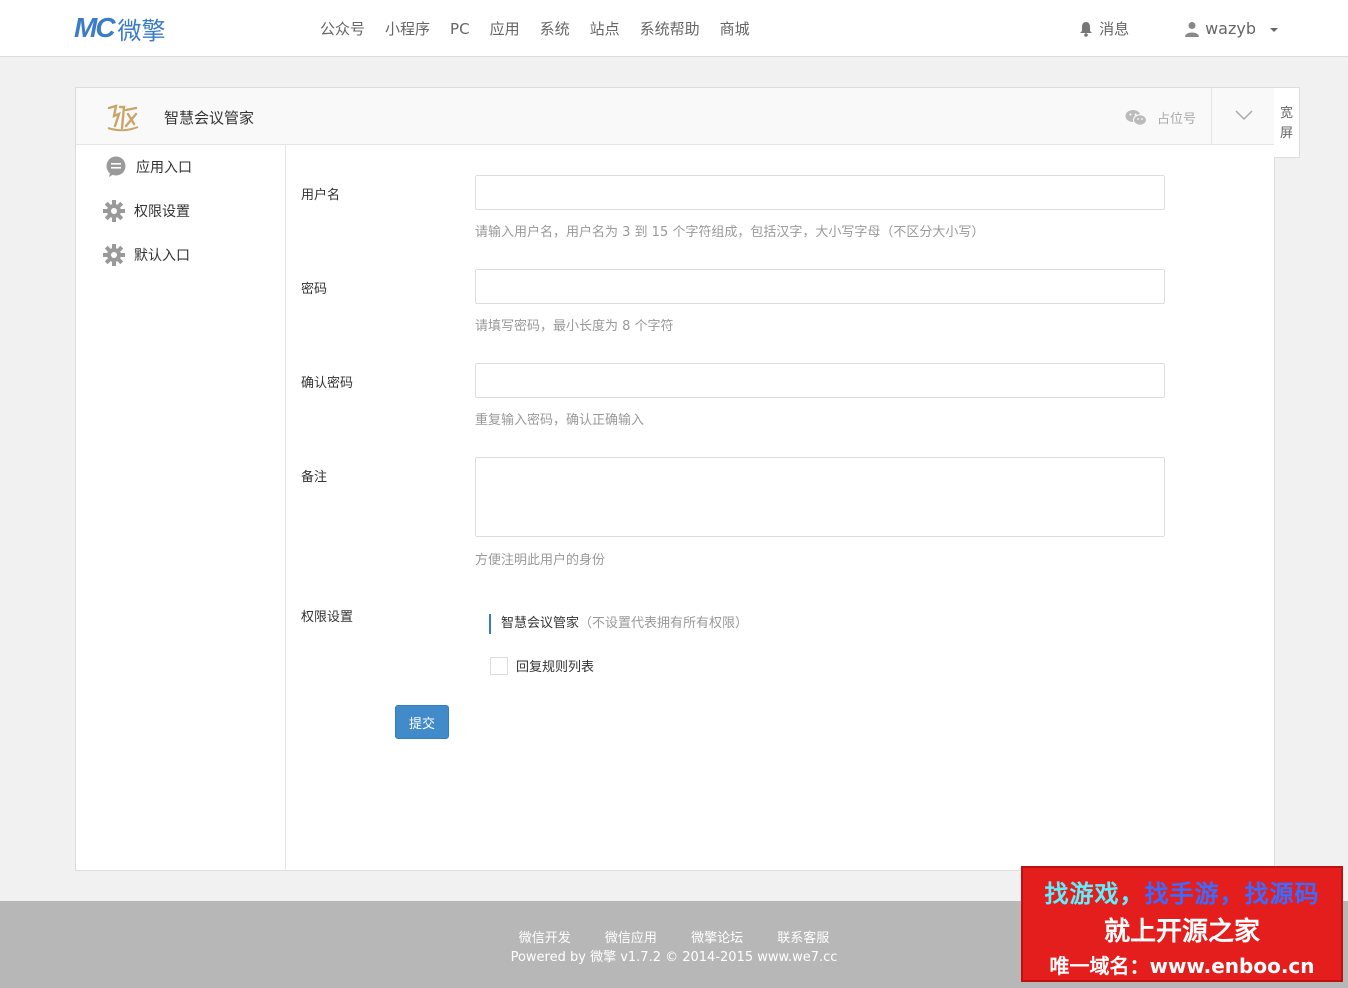 Image resolution: width=1348 pixels, height=988 pixels. I want to click on nav-item-site: 站点, so click(605, 28).